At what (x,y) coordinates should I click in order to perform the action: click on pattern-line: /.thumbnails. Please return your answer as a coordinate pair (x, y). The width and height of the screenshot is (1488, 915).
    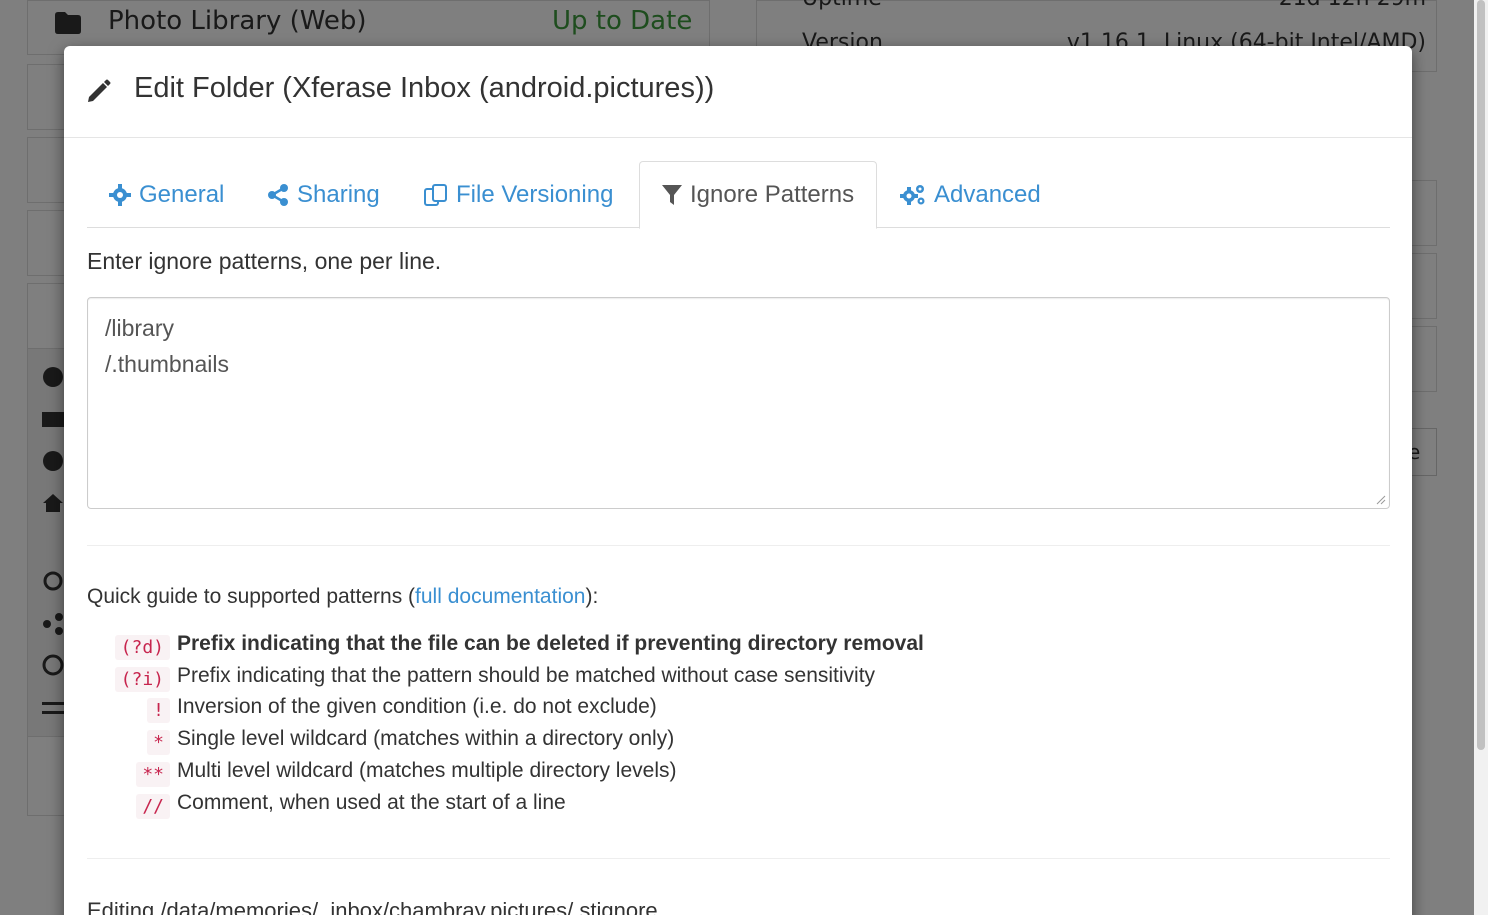
    Looking at the image, I should click on (167, 364).